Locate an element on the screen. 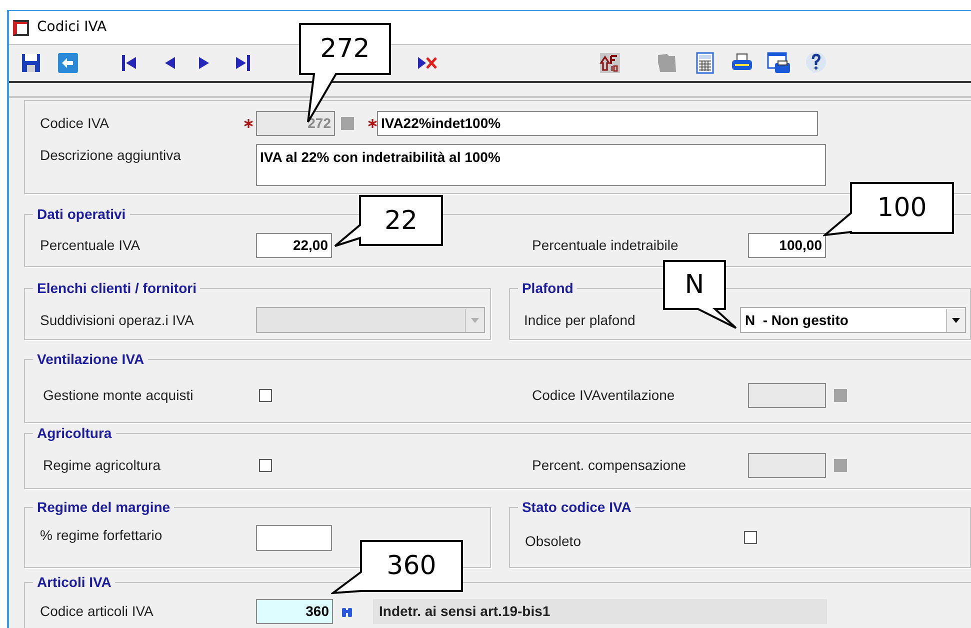 The width and height of the screenshot is (971, 628). dropdown: N - Non gestito is located at coordinates (853, 320).